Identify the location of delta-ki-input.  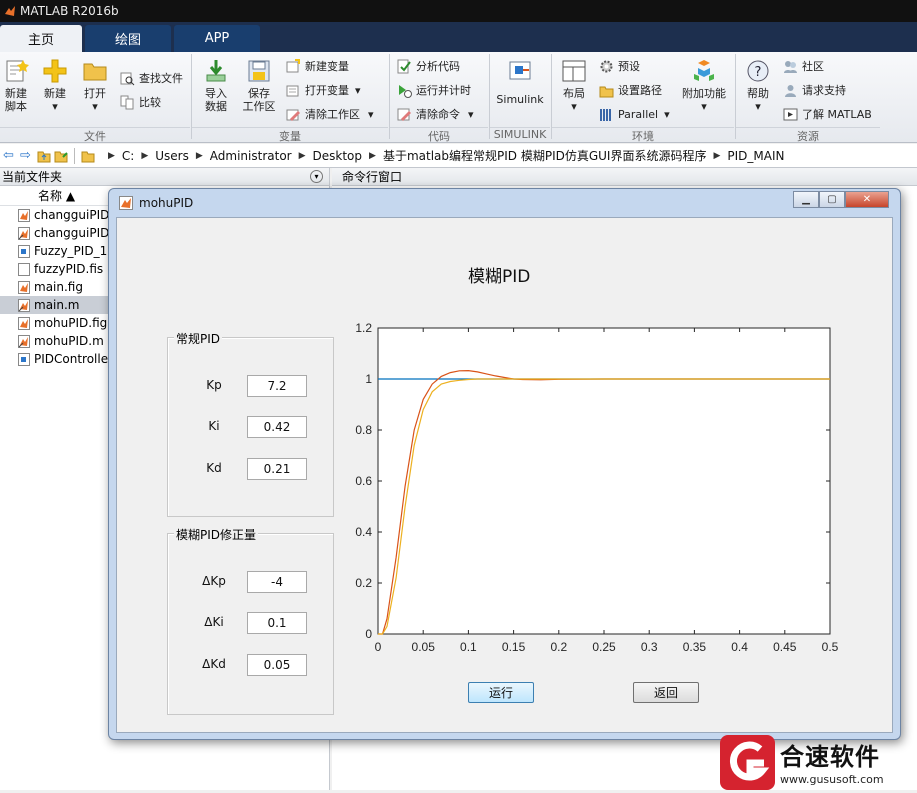
(277, 623).